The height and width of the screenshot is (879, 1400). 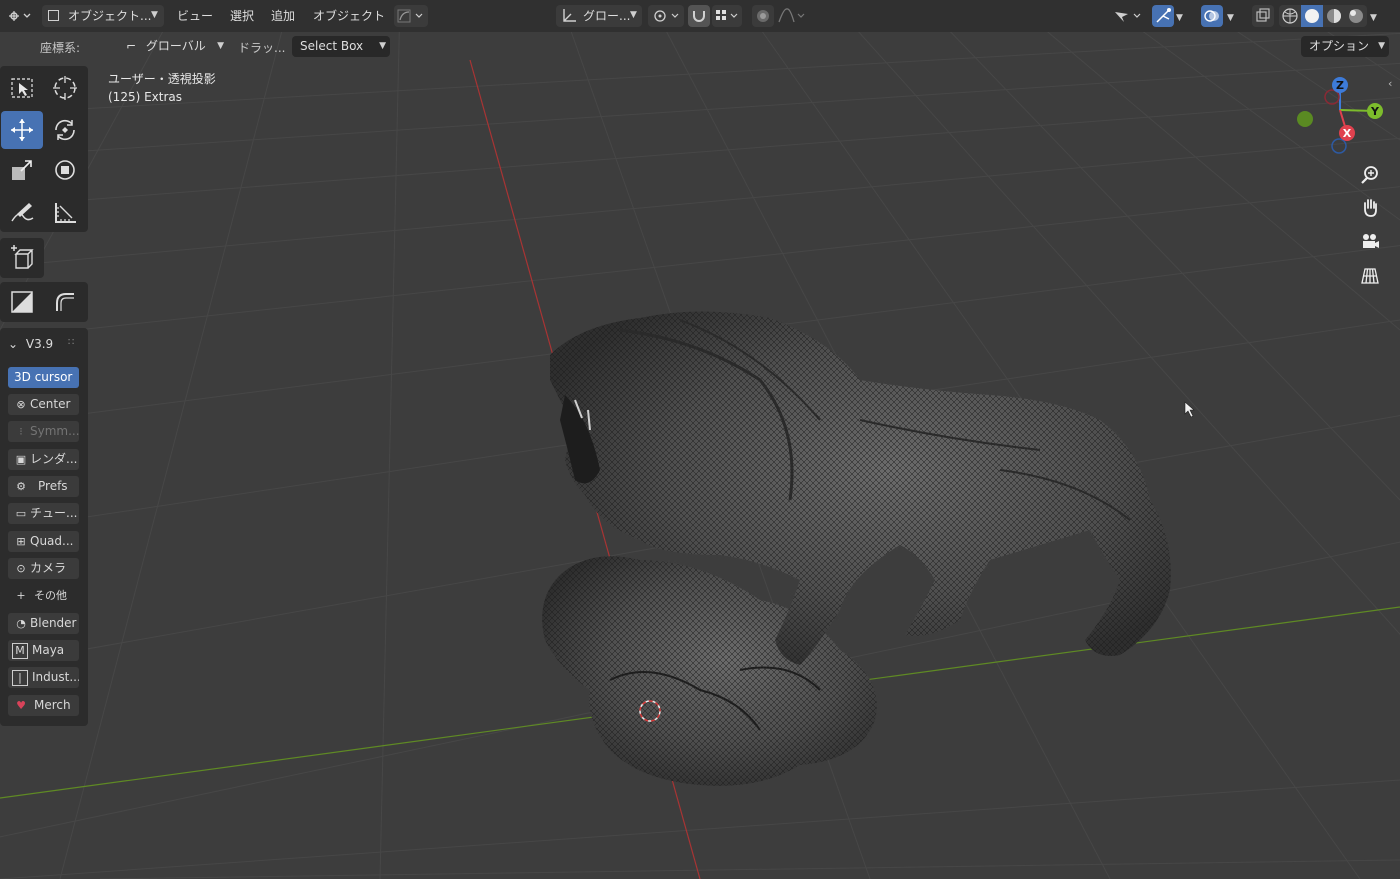 I want to click on menu-view: ビュー, so click(x=195, y=16).